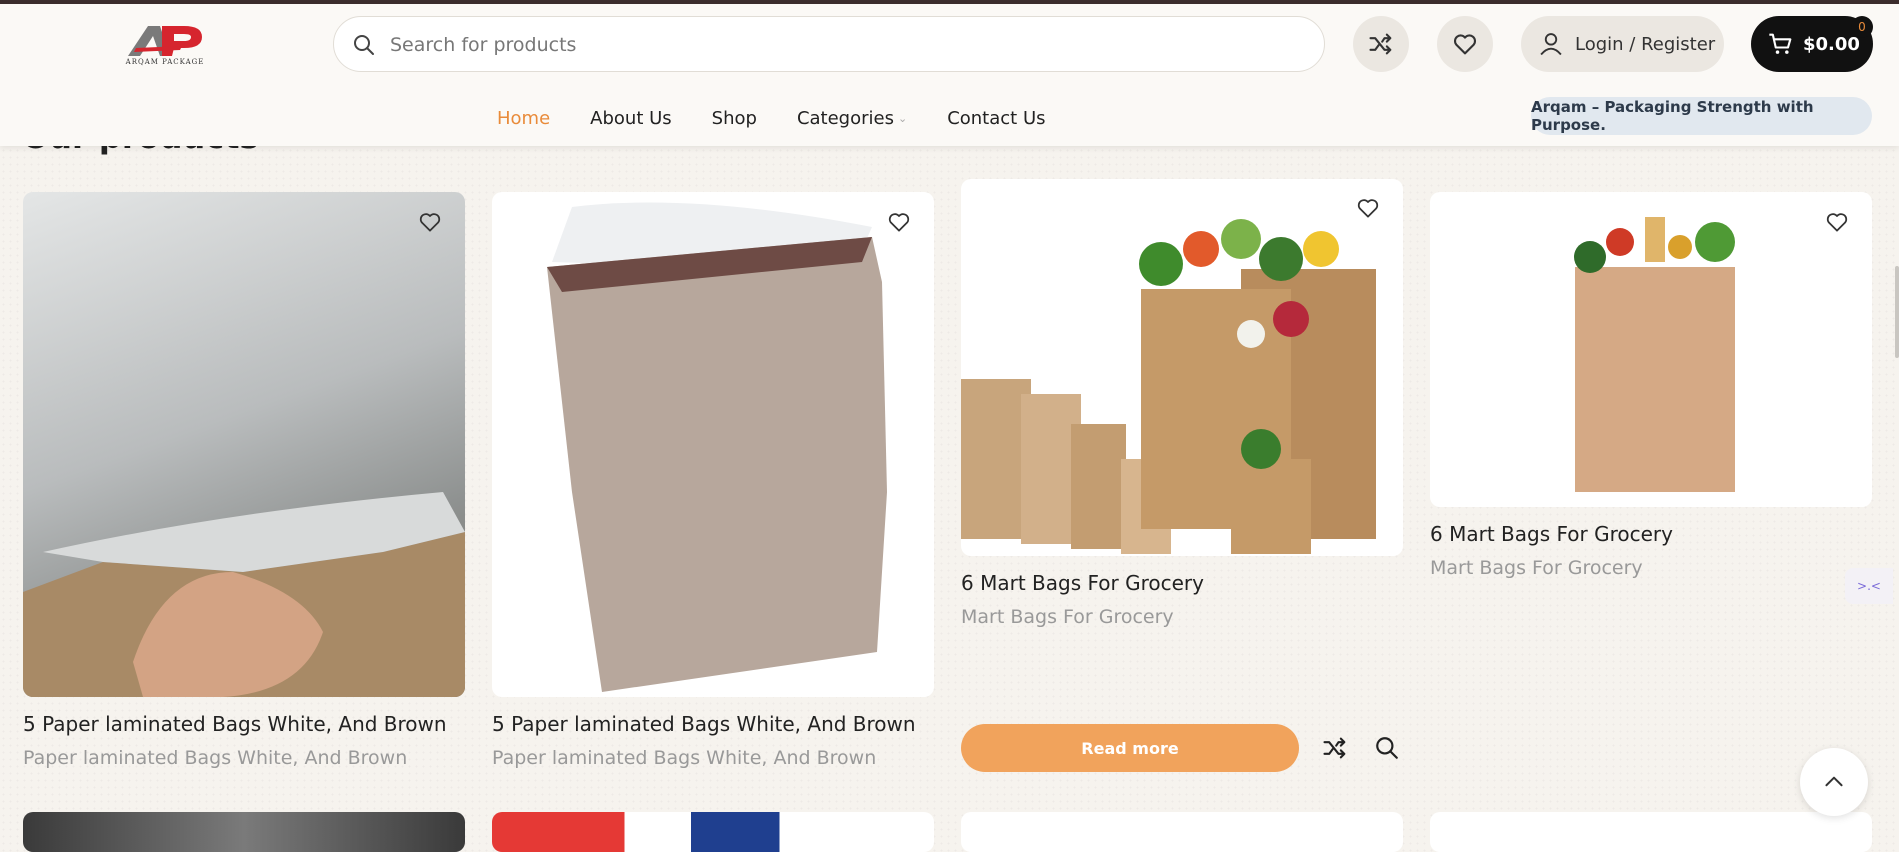  I want to click on user-icon, so click(1551, 44).